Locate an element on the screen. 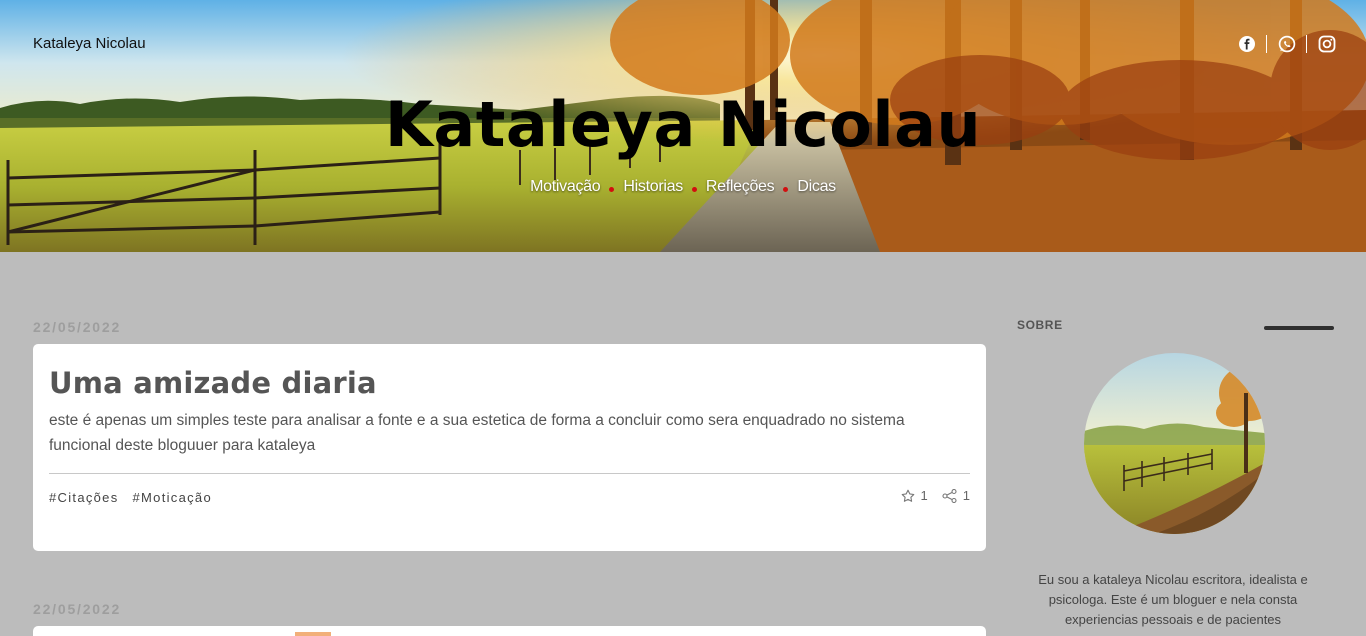 This screenshot has height=636, width=1366. post-stats: 1 1 is located at coordinates (935, 495).